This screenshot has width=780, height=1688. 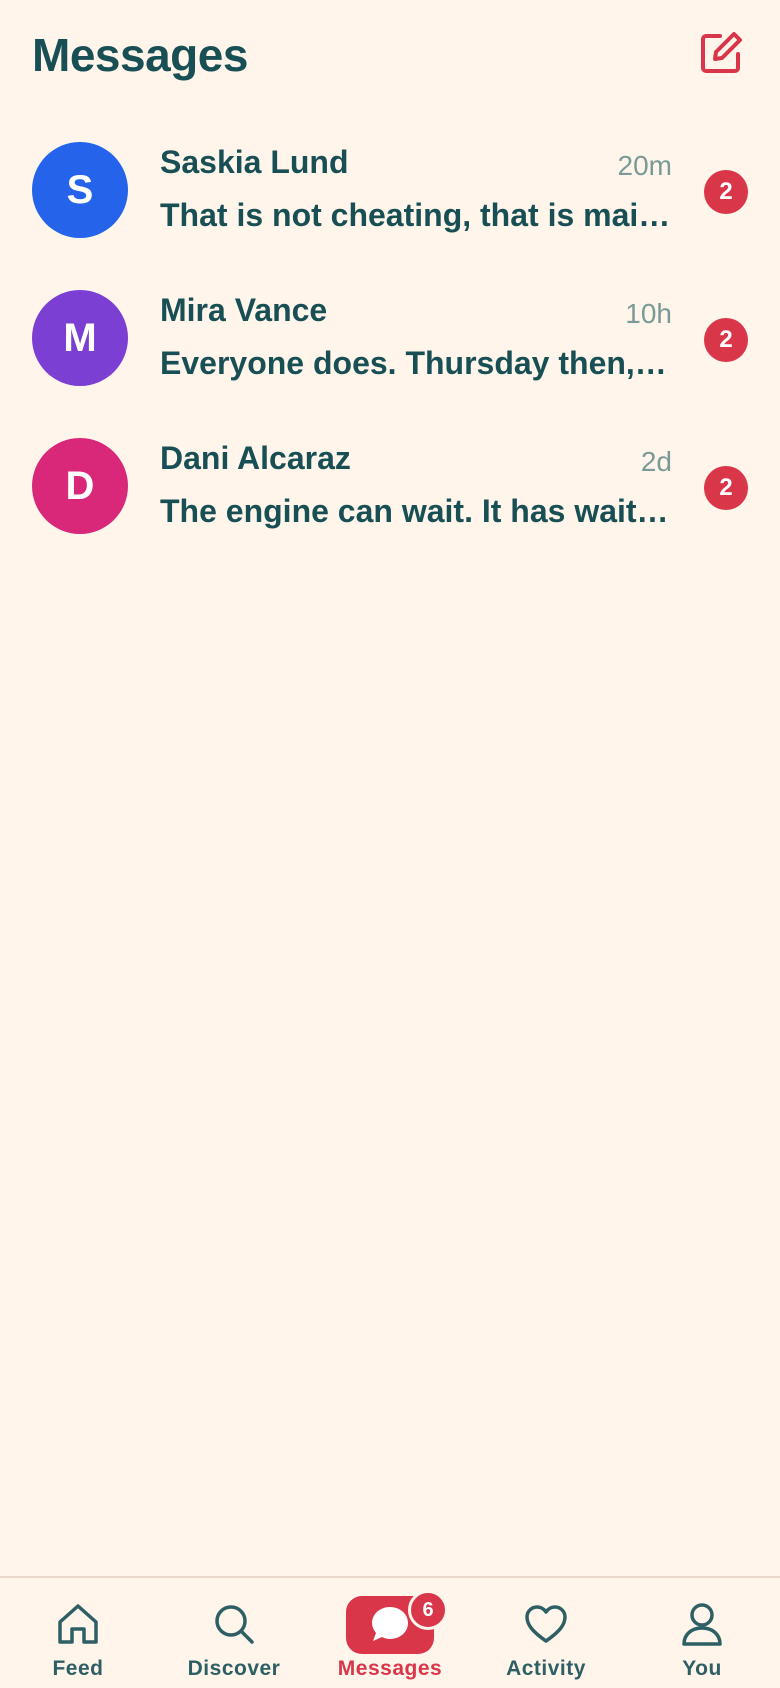 I want to click on tab-label: Feed, so click(x=78, y=1668).